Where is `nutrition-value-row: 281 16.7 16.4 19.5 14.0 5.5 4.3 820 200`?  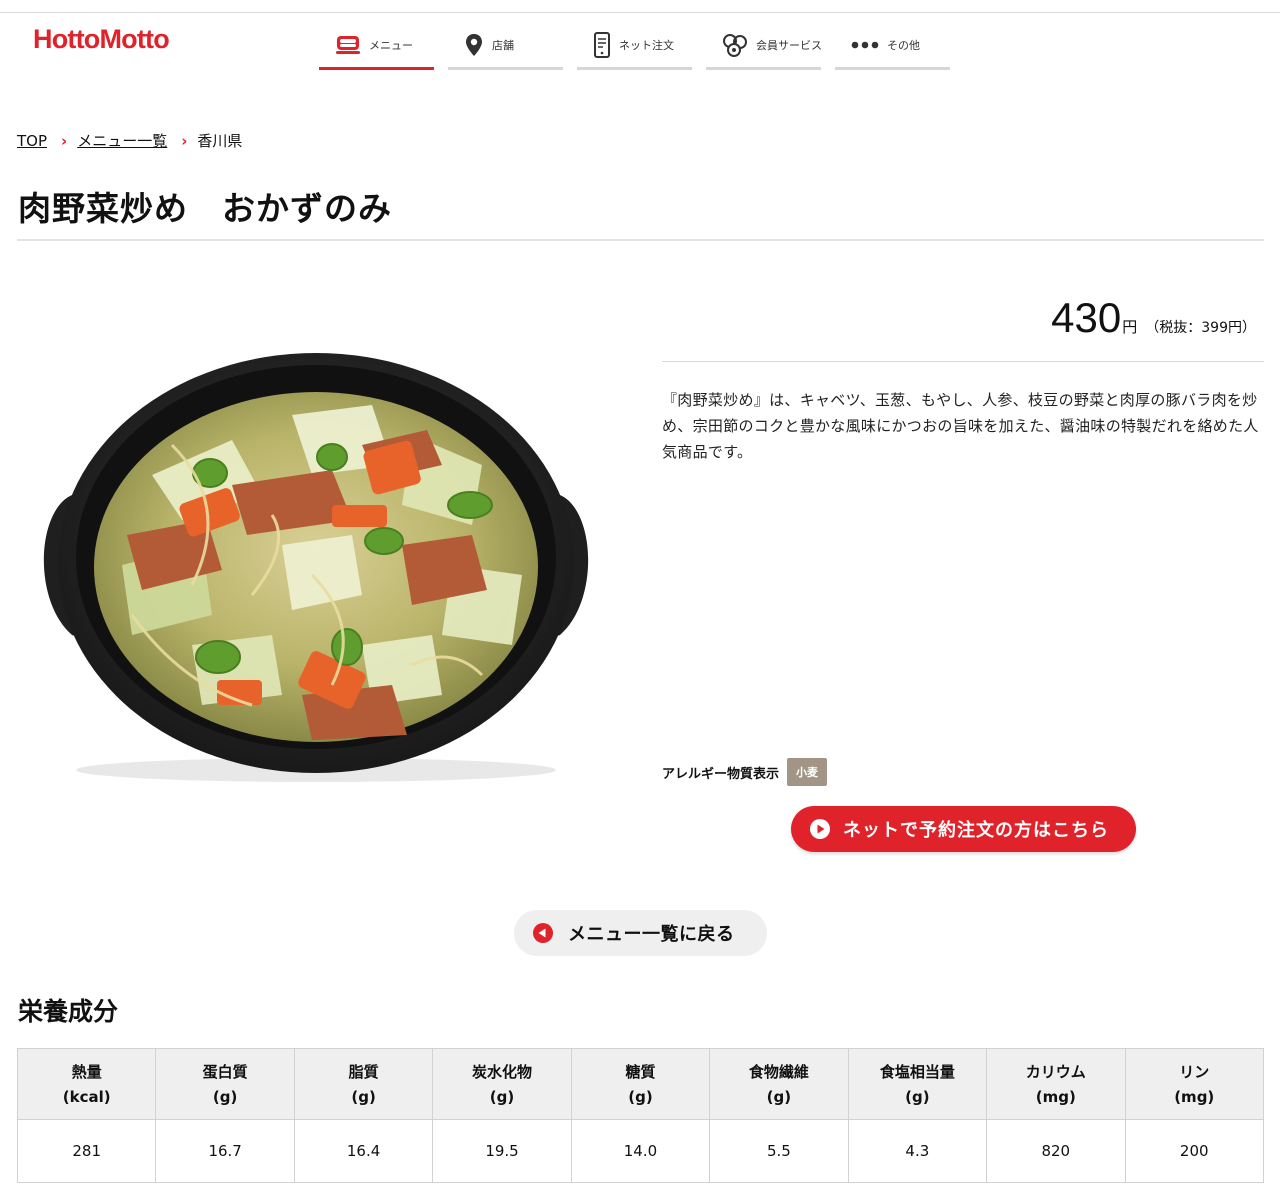
nutrition-value-row: 281 16.7 16.4 19.5 14.0 5.5 4.3 820 200 is located at coordinates (640, 1151).